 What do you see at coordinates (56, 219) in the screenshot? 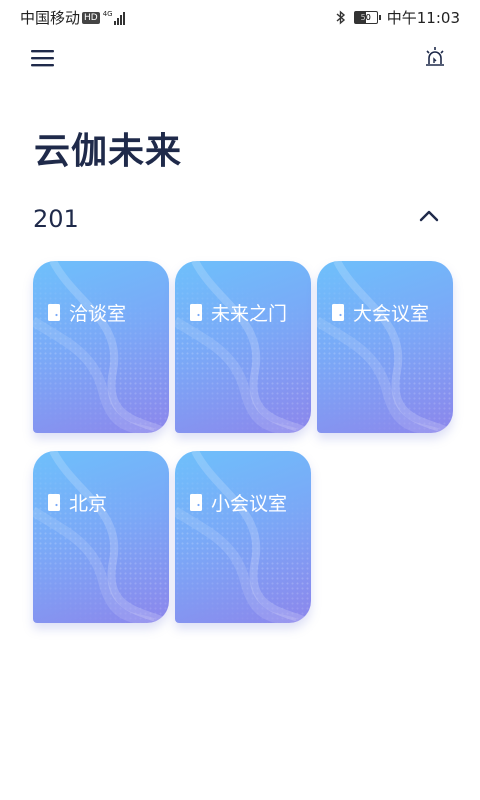
I see `floor-section-title: 201` at bounding box center [56, 219].